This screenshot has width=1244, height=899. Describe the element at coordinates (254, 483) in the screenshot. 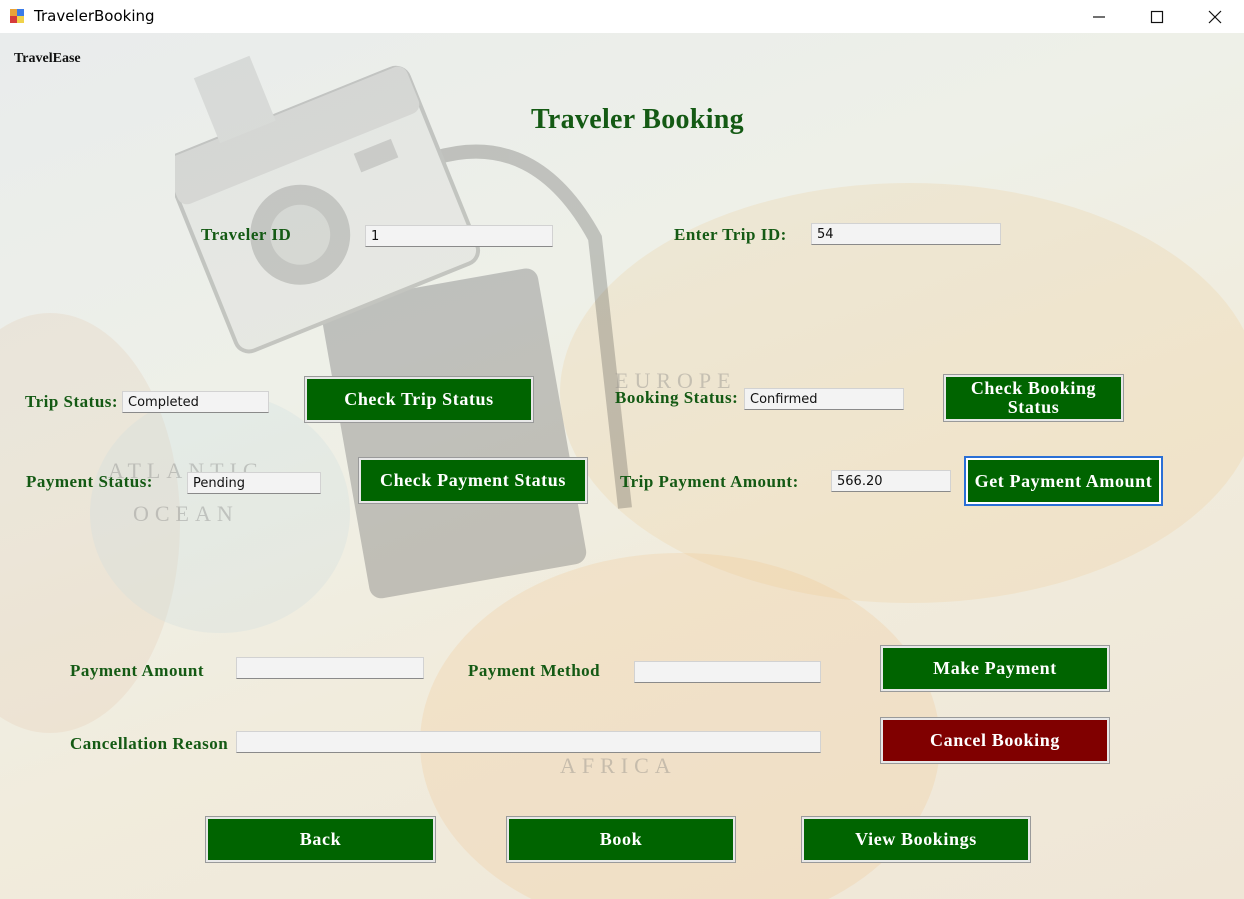

I see `payment-status-field: Pending` at that location.